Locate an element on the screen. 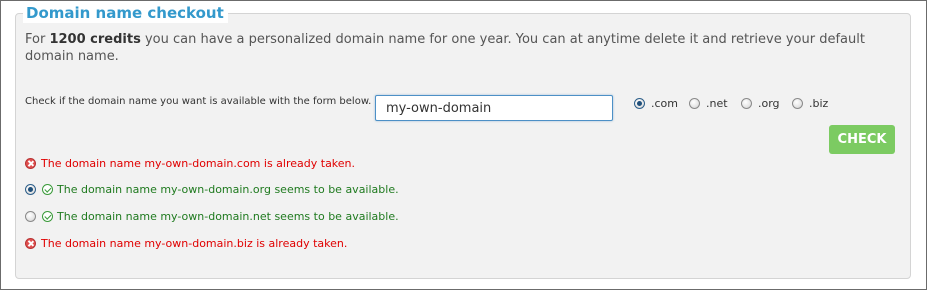  tld-option-net: .net is located at coordinates (708, 103).